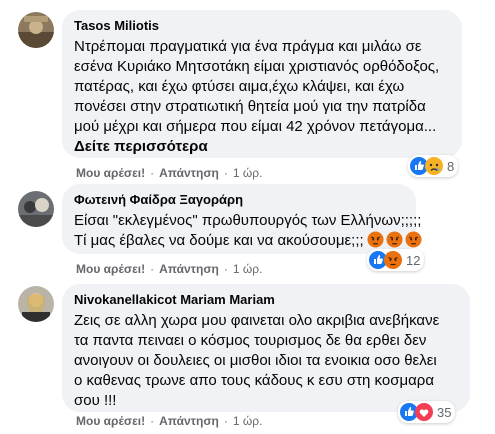 The height and width of the screenshot is (434, 495). Describe the element at coordinates (424, 412) in the screenshot. I see `love-icon` at that location.